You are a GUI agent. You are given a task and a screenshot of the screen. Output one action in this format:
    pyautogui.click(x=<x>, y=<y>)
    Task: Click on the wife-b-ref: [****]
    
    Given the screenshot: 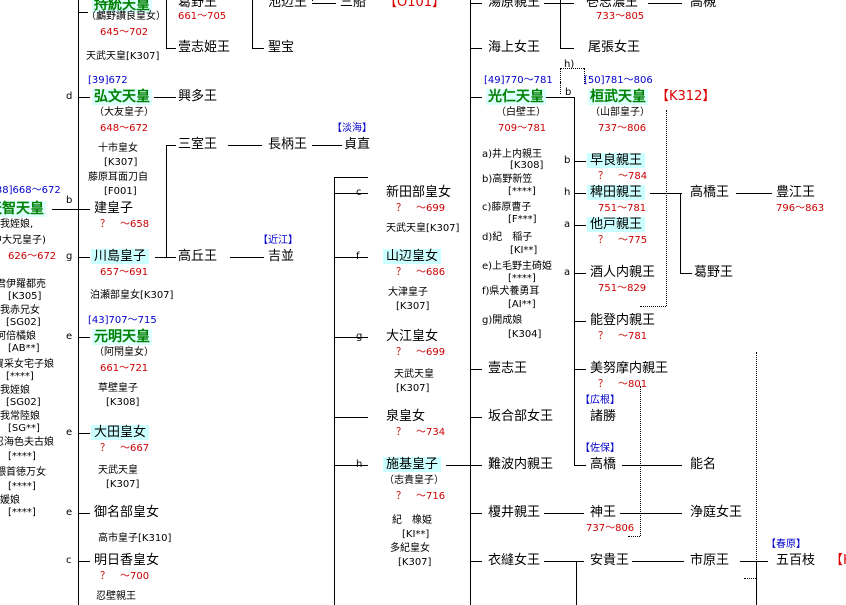 What is the action you would take?
    pyautogui.click(x=522, y=191)
    